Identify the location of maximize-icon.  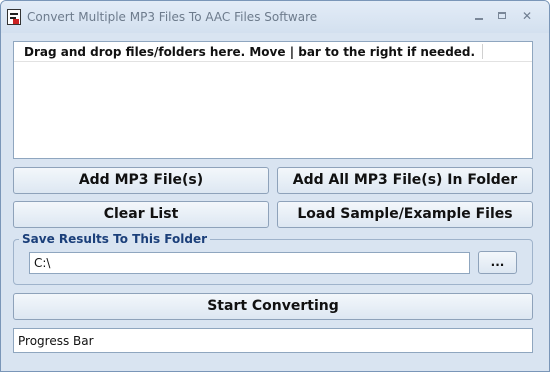
(502, 15).